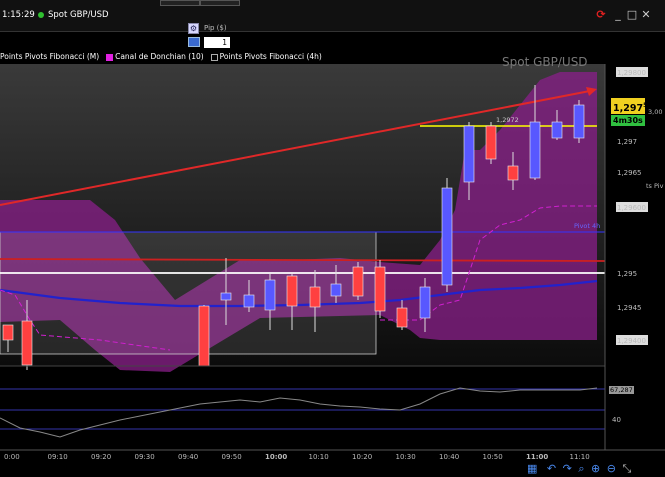  Describe the element at coordinates (628, 120) in the screenshot. I see `countdown-badge: 4m30s` at that location.